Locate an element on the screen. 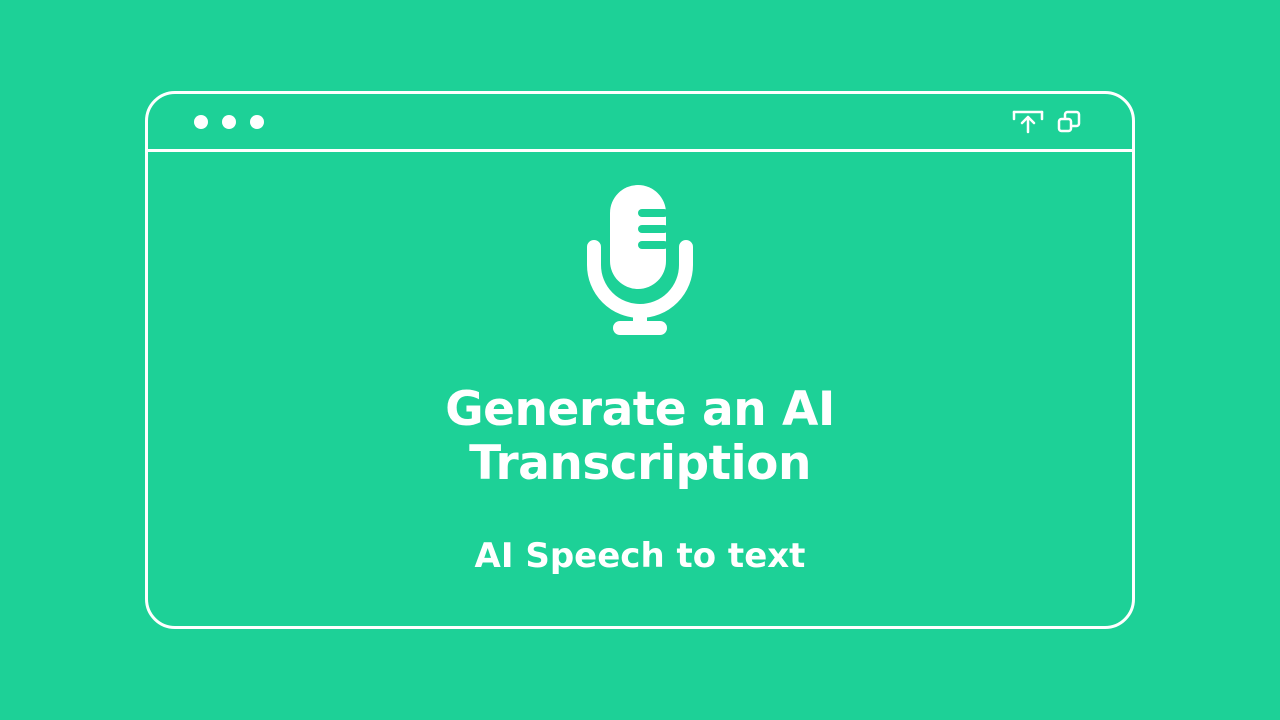 This screenshot has height=720, width=1280. title-line-1: Generate an AI is located at coordinates (640, 409).